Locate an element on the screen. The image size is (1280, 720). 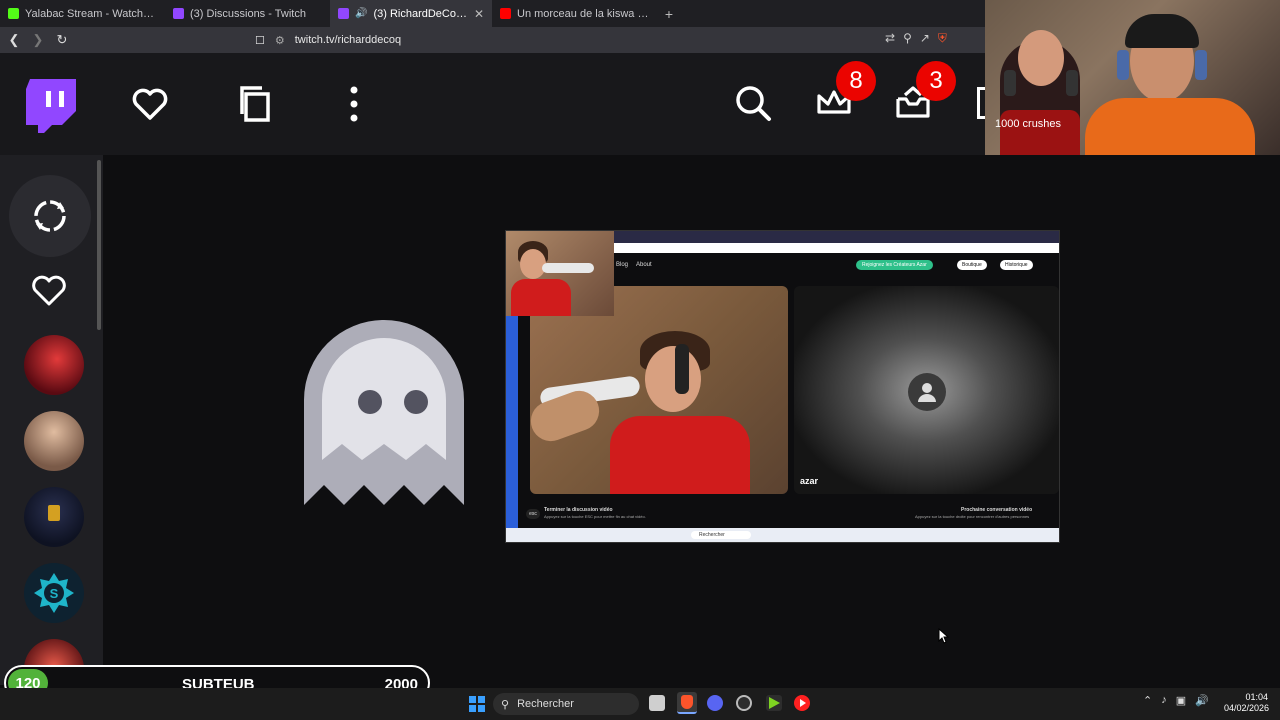
taskbar-clock: 01:04 04/02/2026 is located at coordinates (1247, 703).